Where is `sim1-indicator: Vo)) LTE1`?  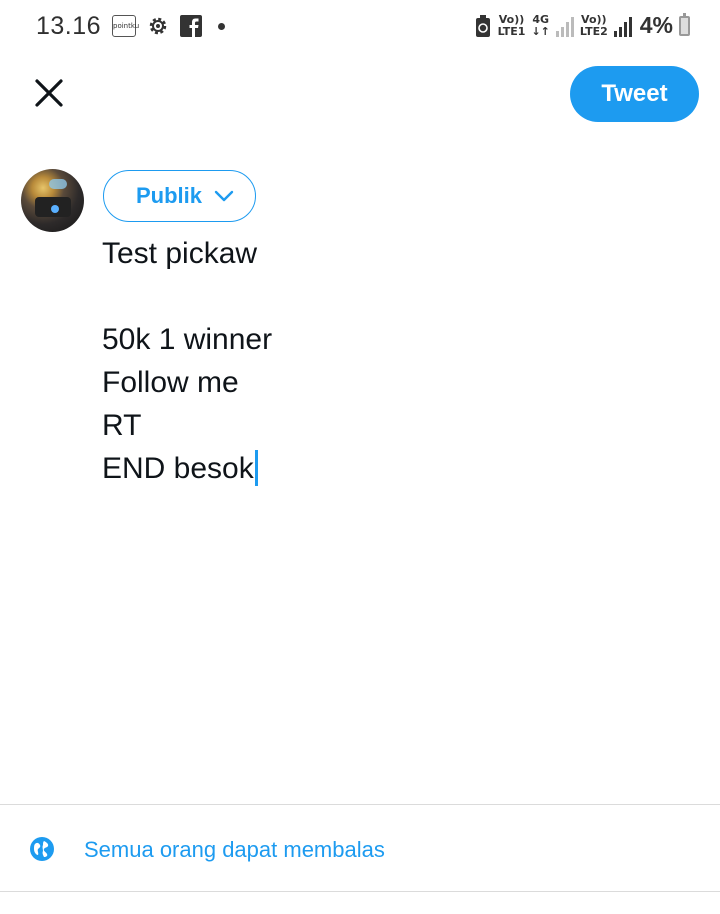 sim1-indicator: Vo)) LTE1 is located at coordinates (511, 25).